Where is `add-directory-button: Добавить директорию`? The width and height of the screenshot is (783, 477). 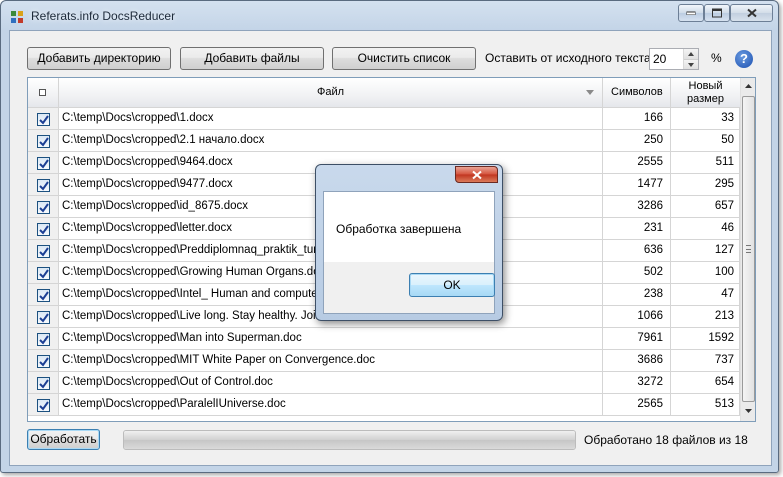
add-directory-button: Добавить директорию is located at coordinates (99, 58).